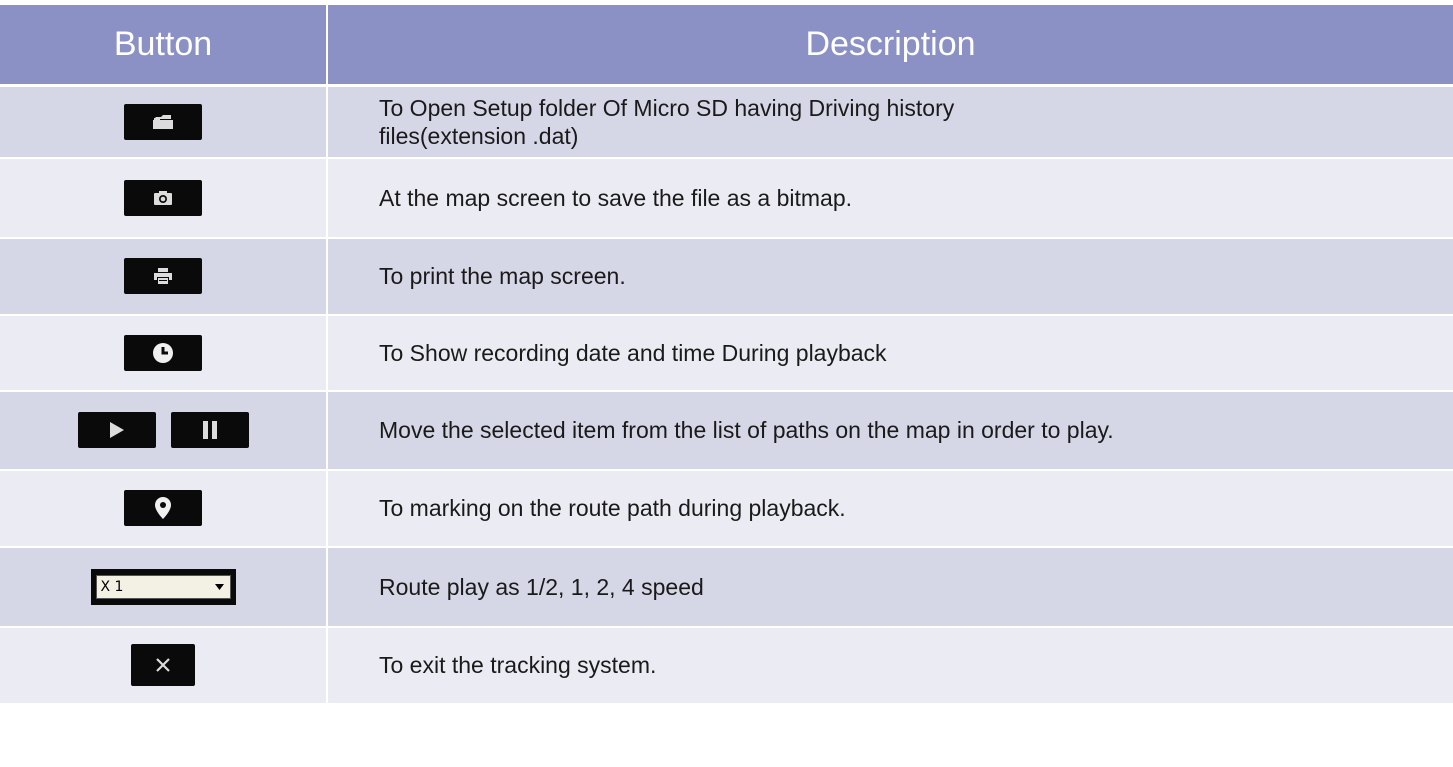  I want to click on pause-button, so click(209, 430).